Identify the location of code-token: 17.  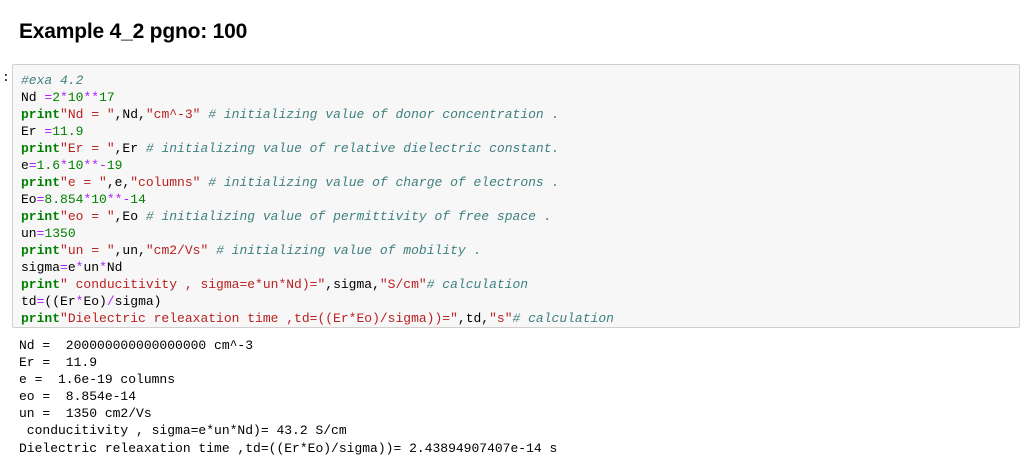
(107, 97).